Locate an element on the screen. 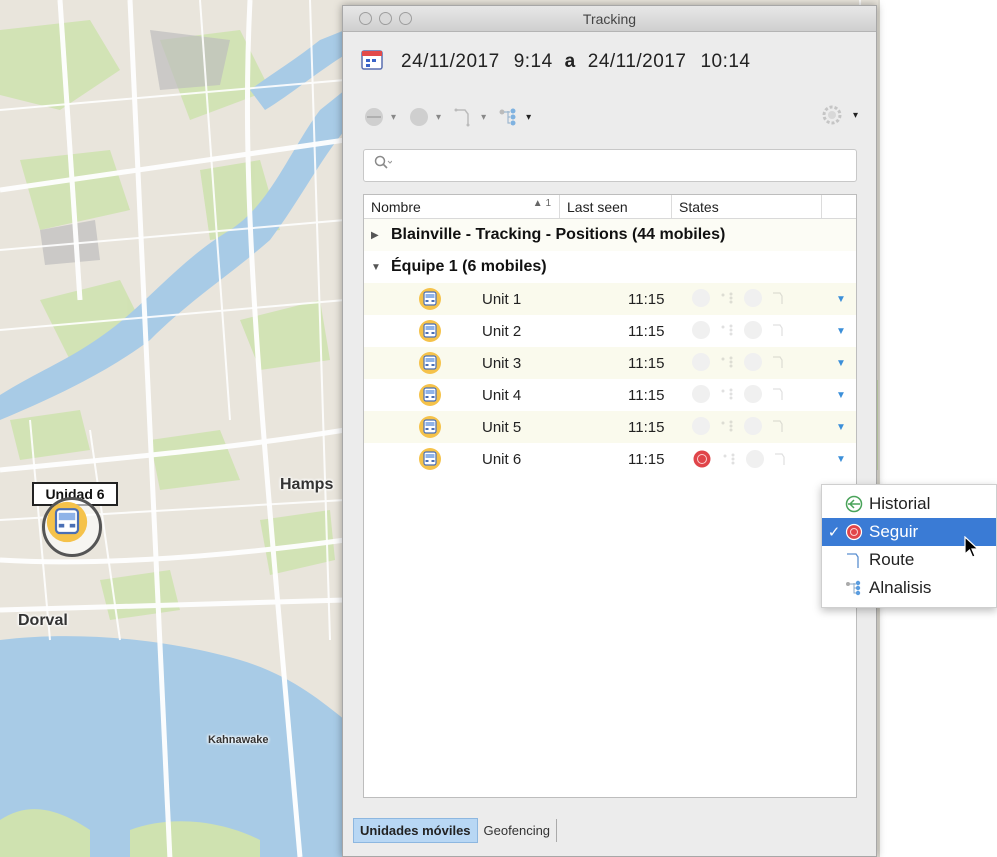  unit-name: Unit 3 is located at coordinates (502, 363).